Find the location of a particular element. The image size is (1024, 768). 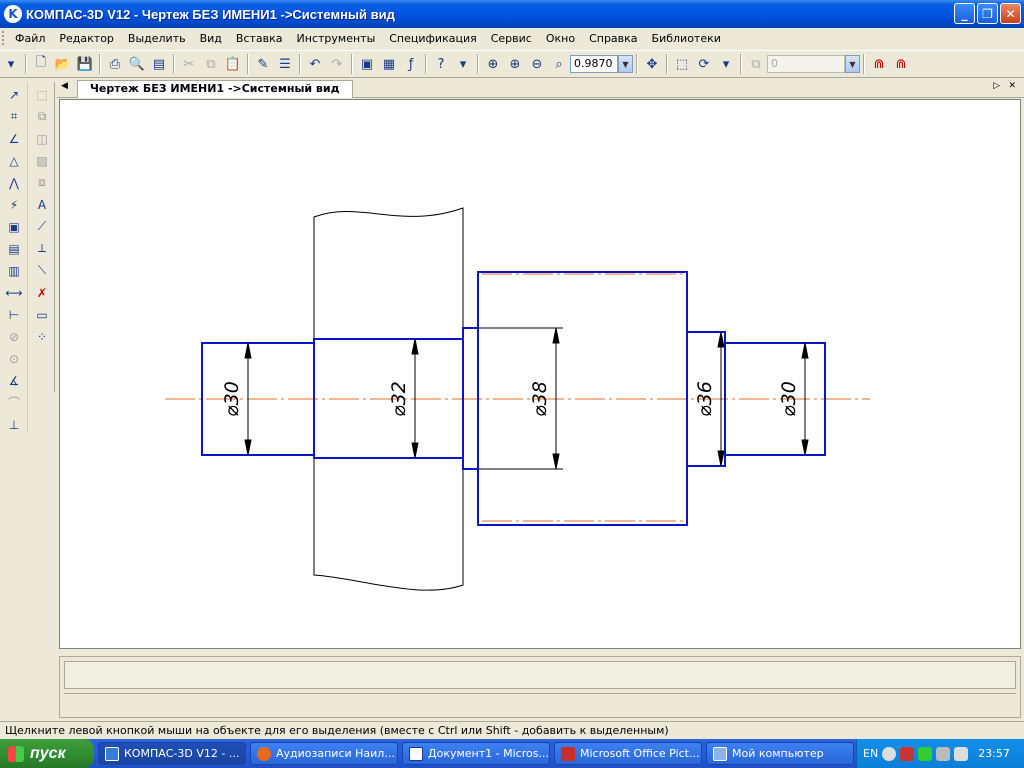

undo-icon: ↶ is located at coordinates (315, 64).